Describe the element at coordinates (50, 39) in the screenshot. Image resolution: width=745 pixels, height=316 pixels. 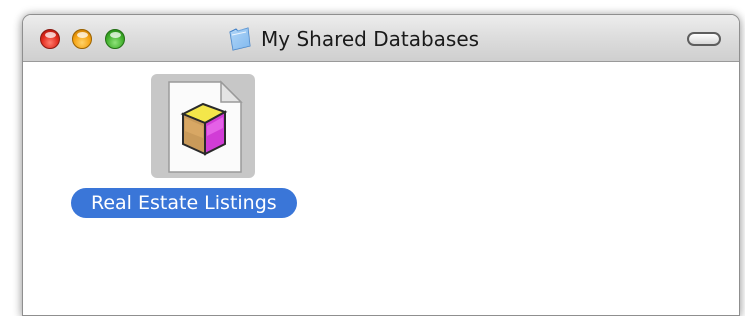
I see `close-button` at that location.